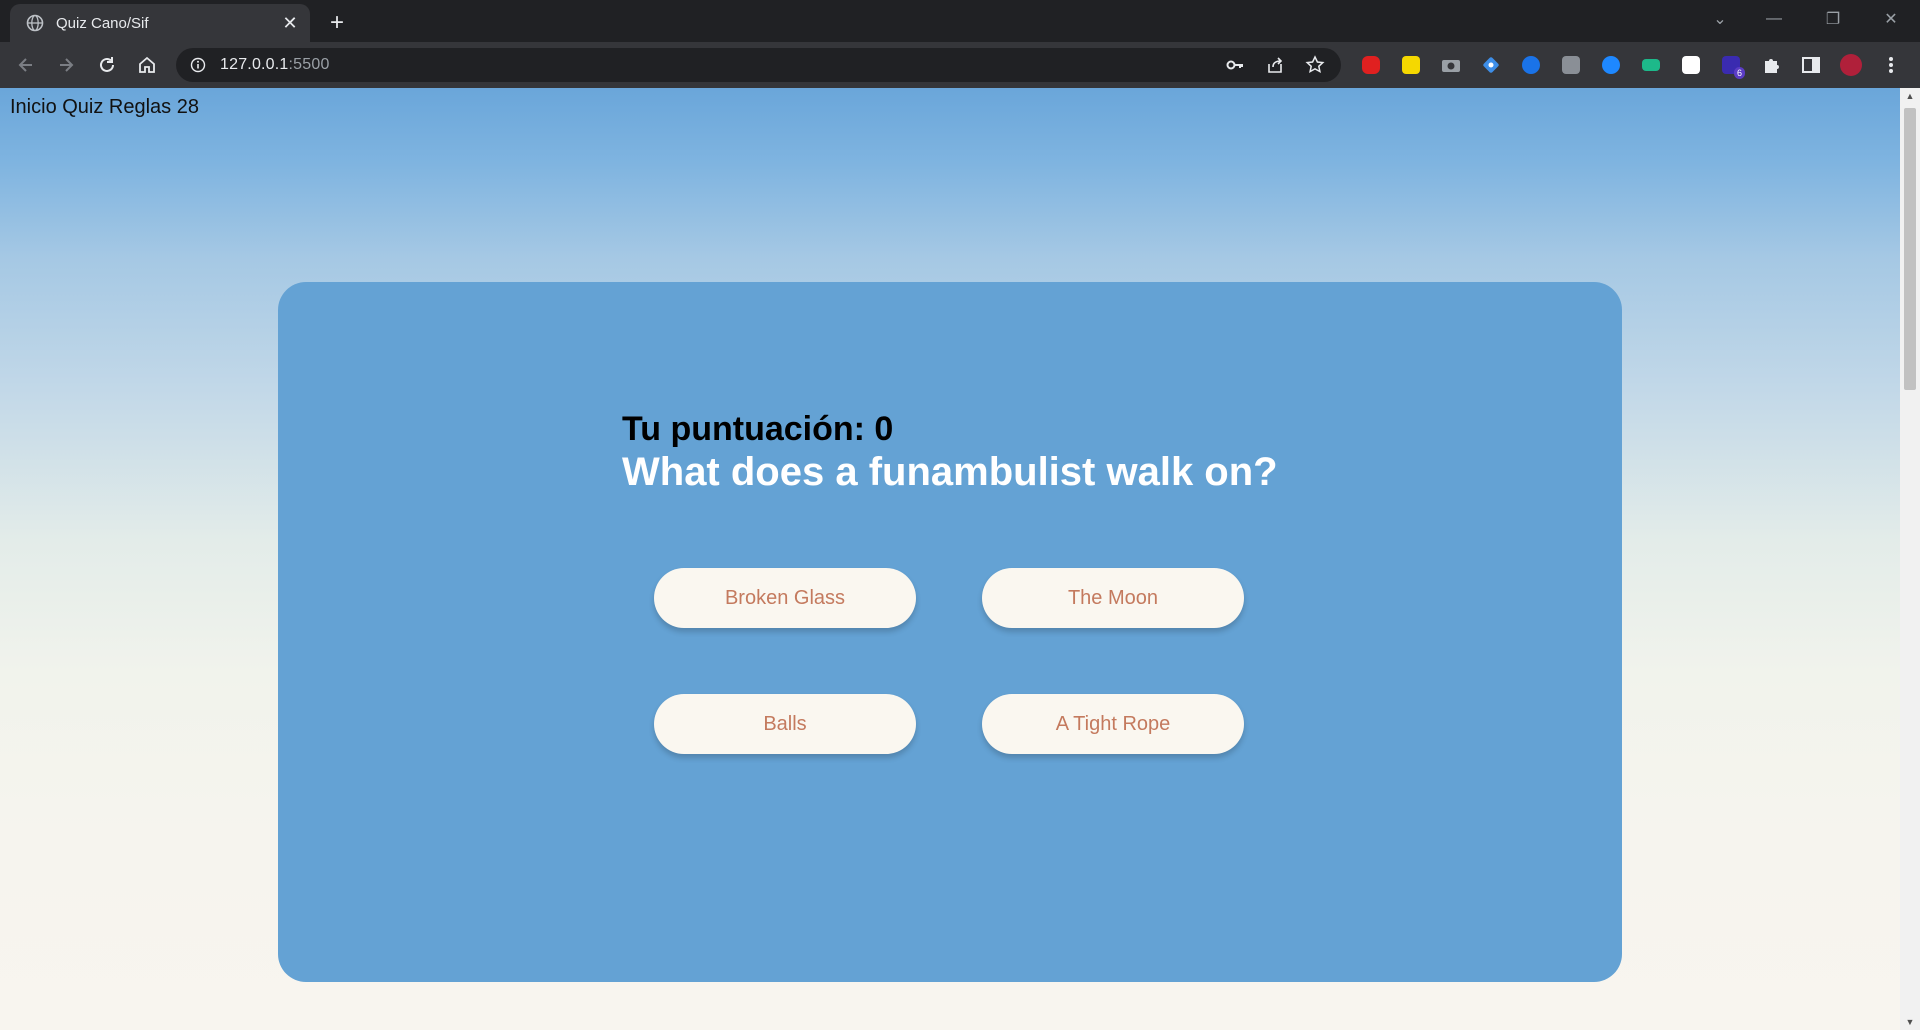  I want to click on gamepad-extension-icon, so click(1491, 65).